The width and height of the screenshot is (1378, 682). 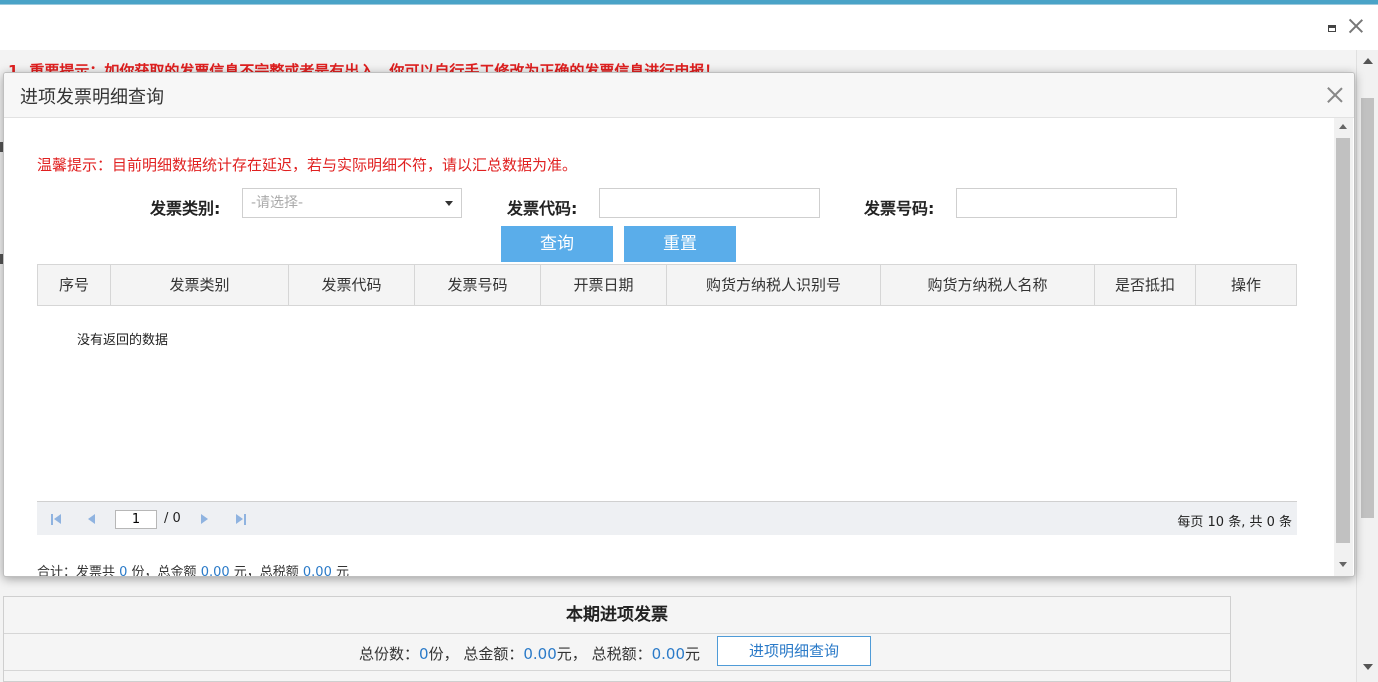 I want to click on chevron-down-icon, so click(x=449, y=203).